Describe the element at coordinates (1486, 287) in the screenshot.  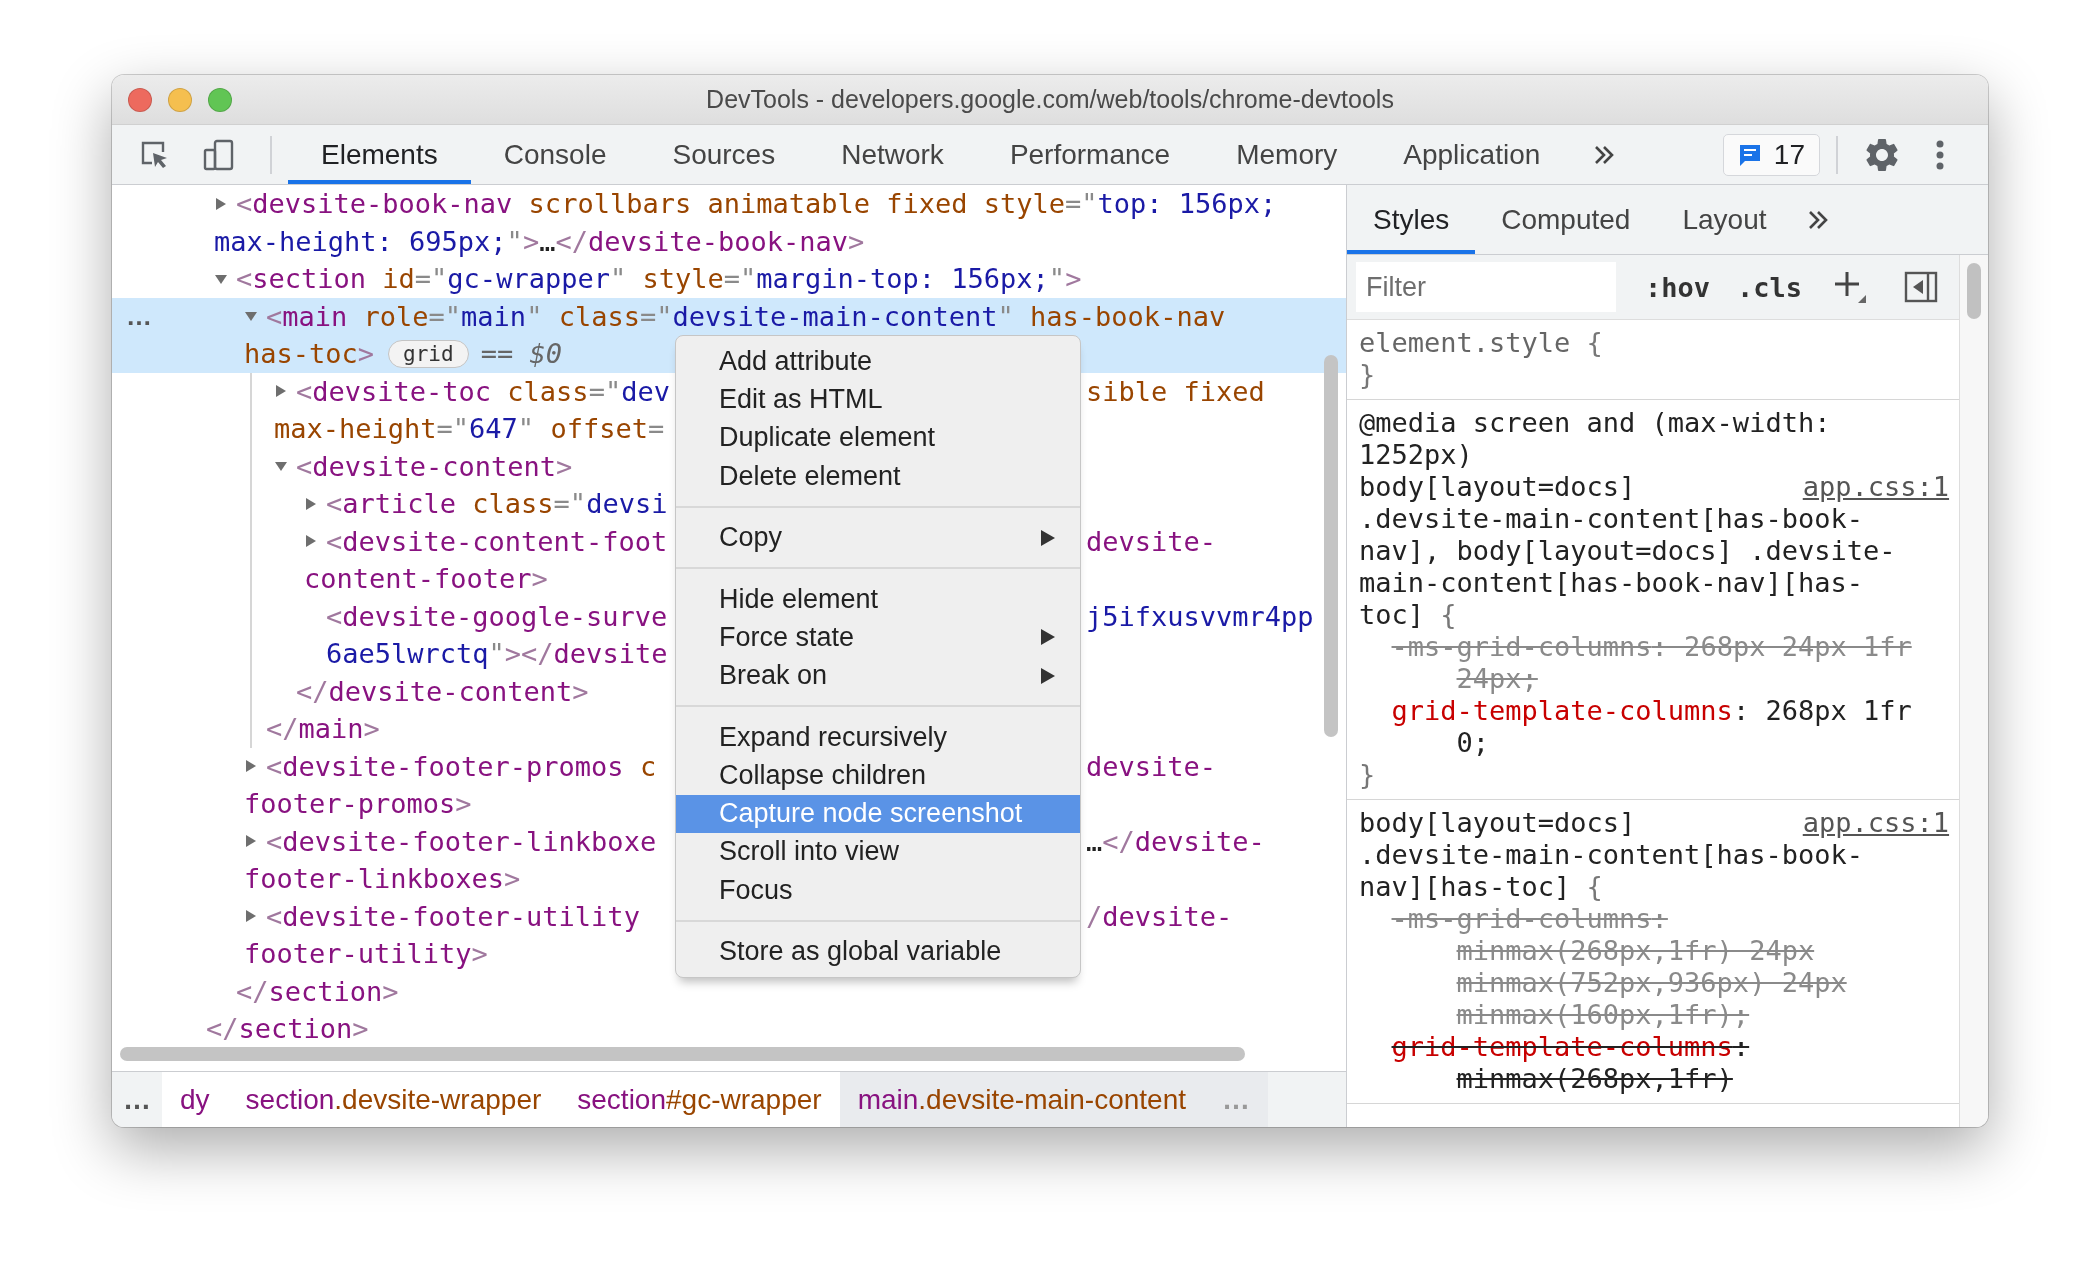
I see `filter-field: Filter` at that location.